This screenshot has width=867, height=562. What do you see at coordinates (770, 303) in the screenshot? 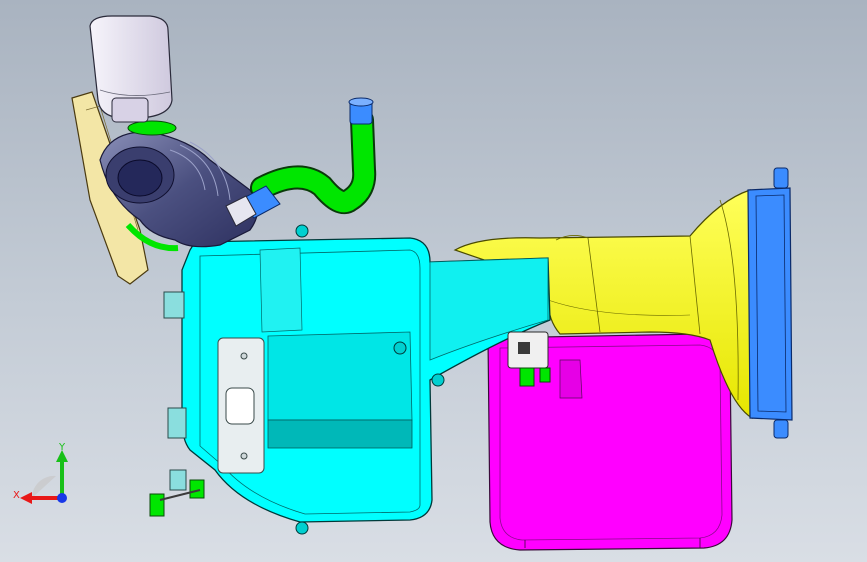
I see `outlet-flange` at bounding box center [770, 303].